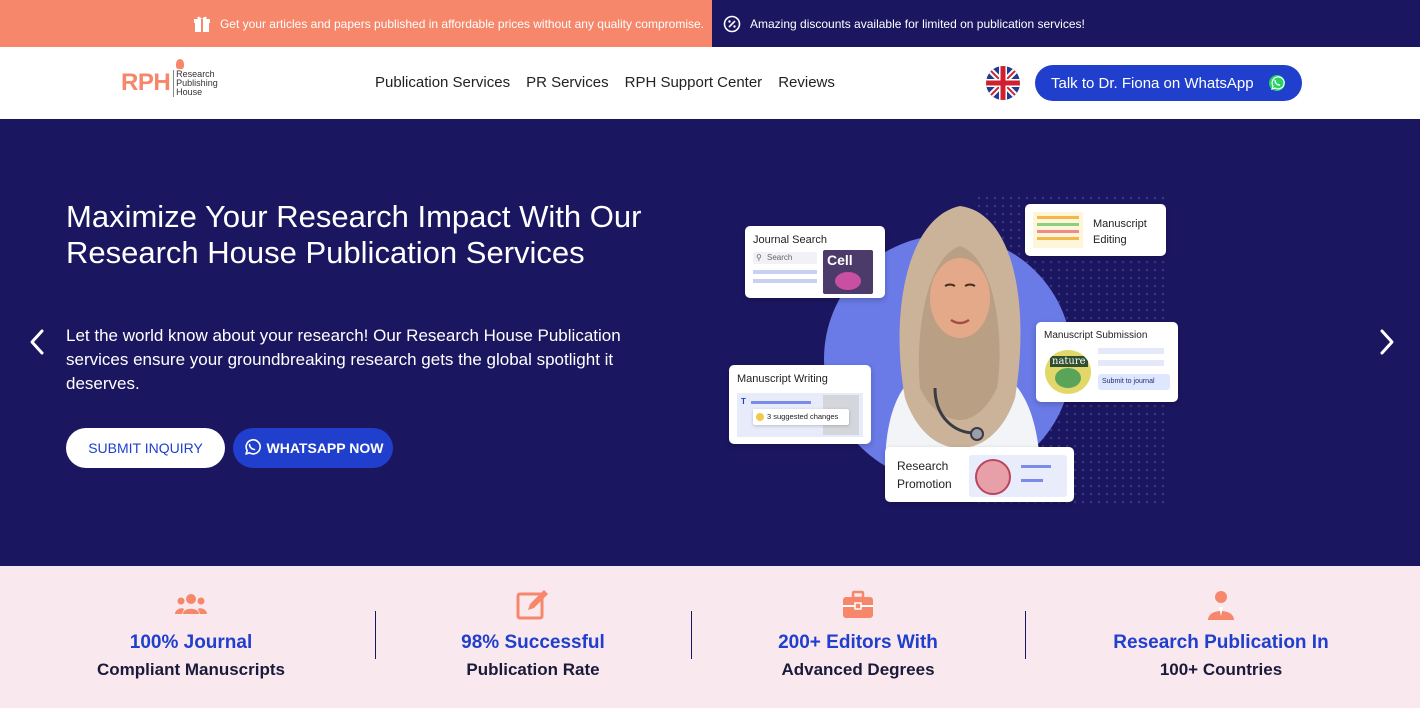  What do you see at coordinates (191, 669) in the screenshot?
I see `stat-line2: Compliant Manuscripts` at bounding box center [191, 669].